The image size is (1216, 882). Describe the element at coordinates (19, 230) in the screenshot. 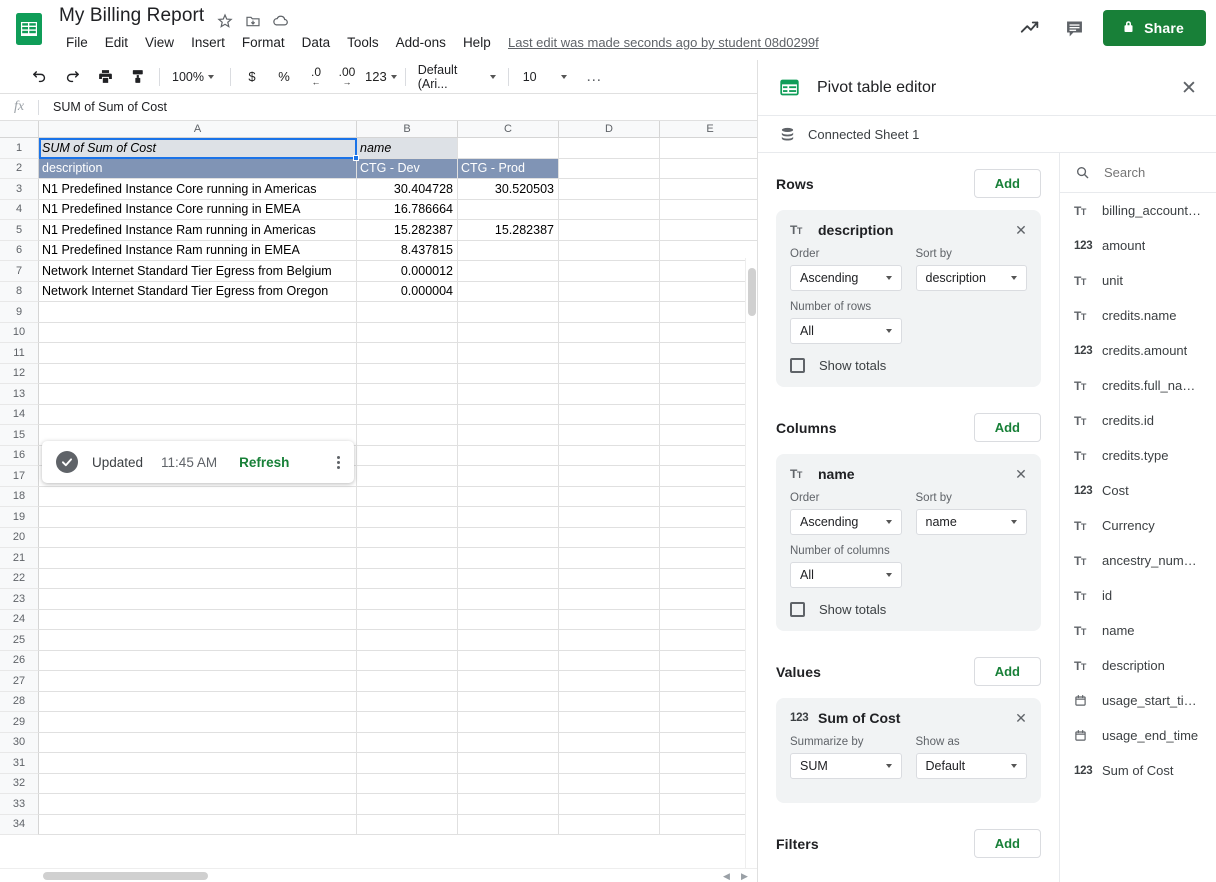

I see `row-header-5: 5` at that location.